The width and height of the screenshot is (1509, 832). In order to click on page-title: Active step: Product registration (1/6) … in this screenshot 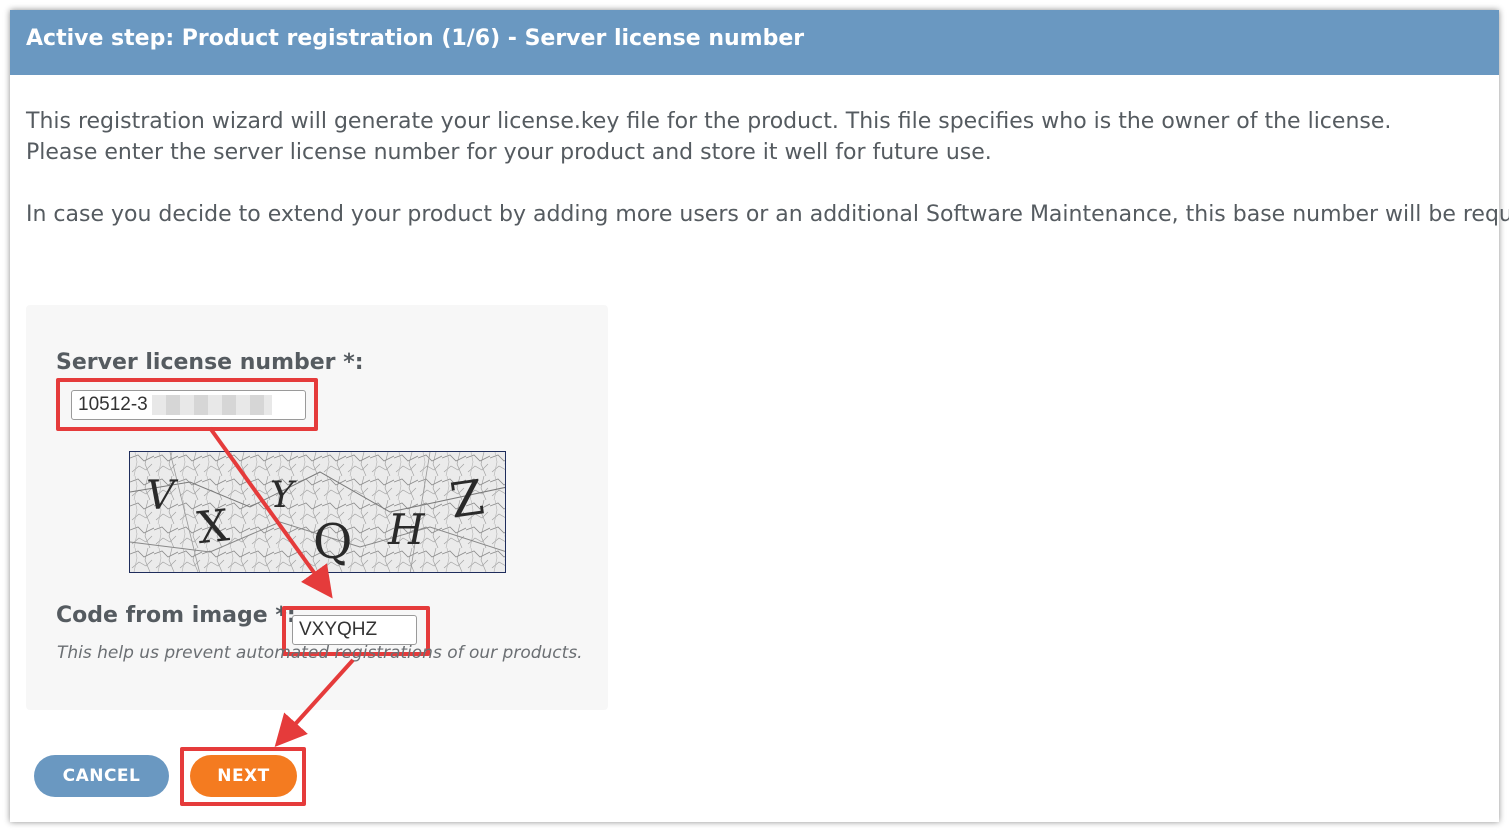, I will do `click(415, 38)`.